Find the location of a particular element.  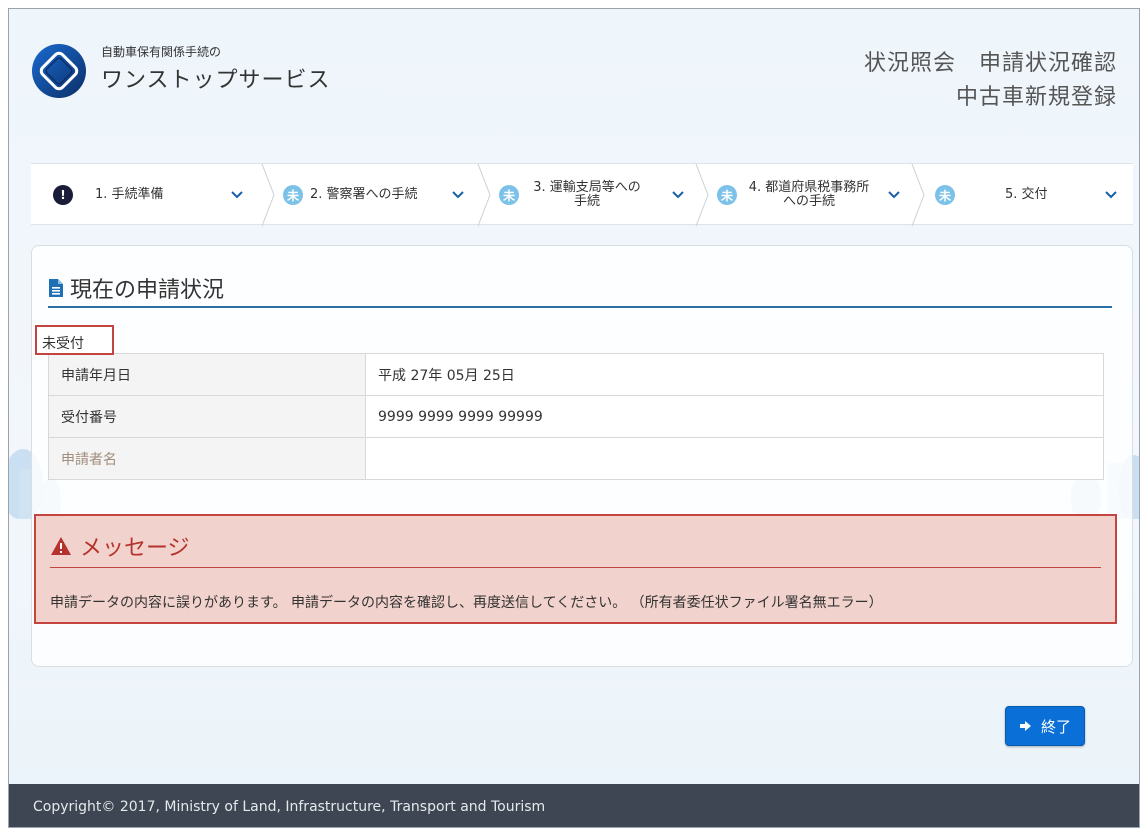

step-4-tab: 未 4. 都道府県税事務所への手続 is located at coordinates (802, 195).